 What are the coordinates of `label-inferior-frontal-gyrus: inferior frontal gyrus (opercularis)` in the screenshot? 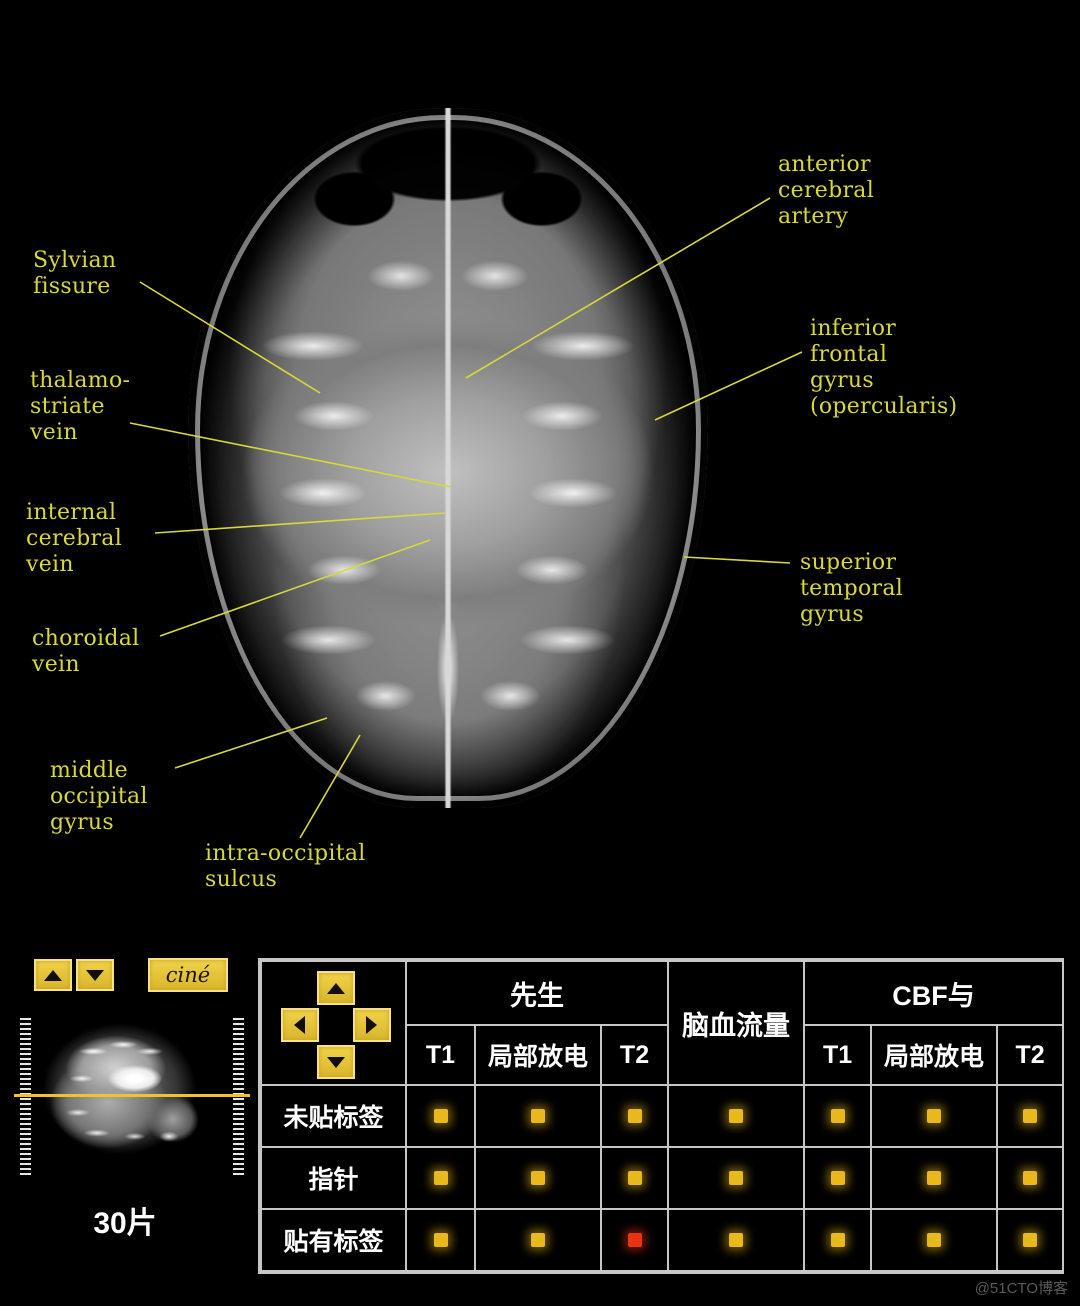 It's located at (884, 367).